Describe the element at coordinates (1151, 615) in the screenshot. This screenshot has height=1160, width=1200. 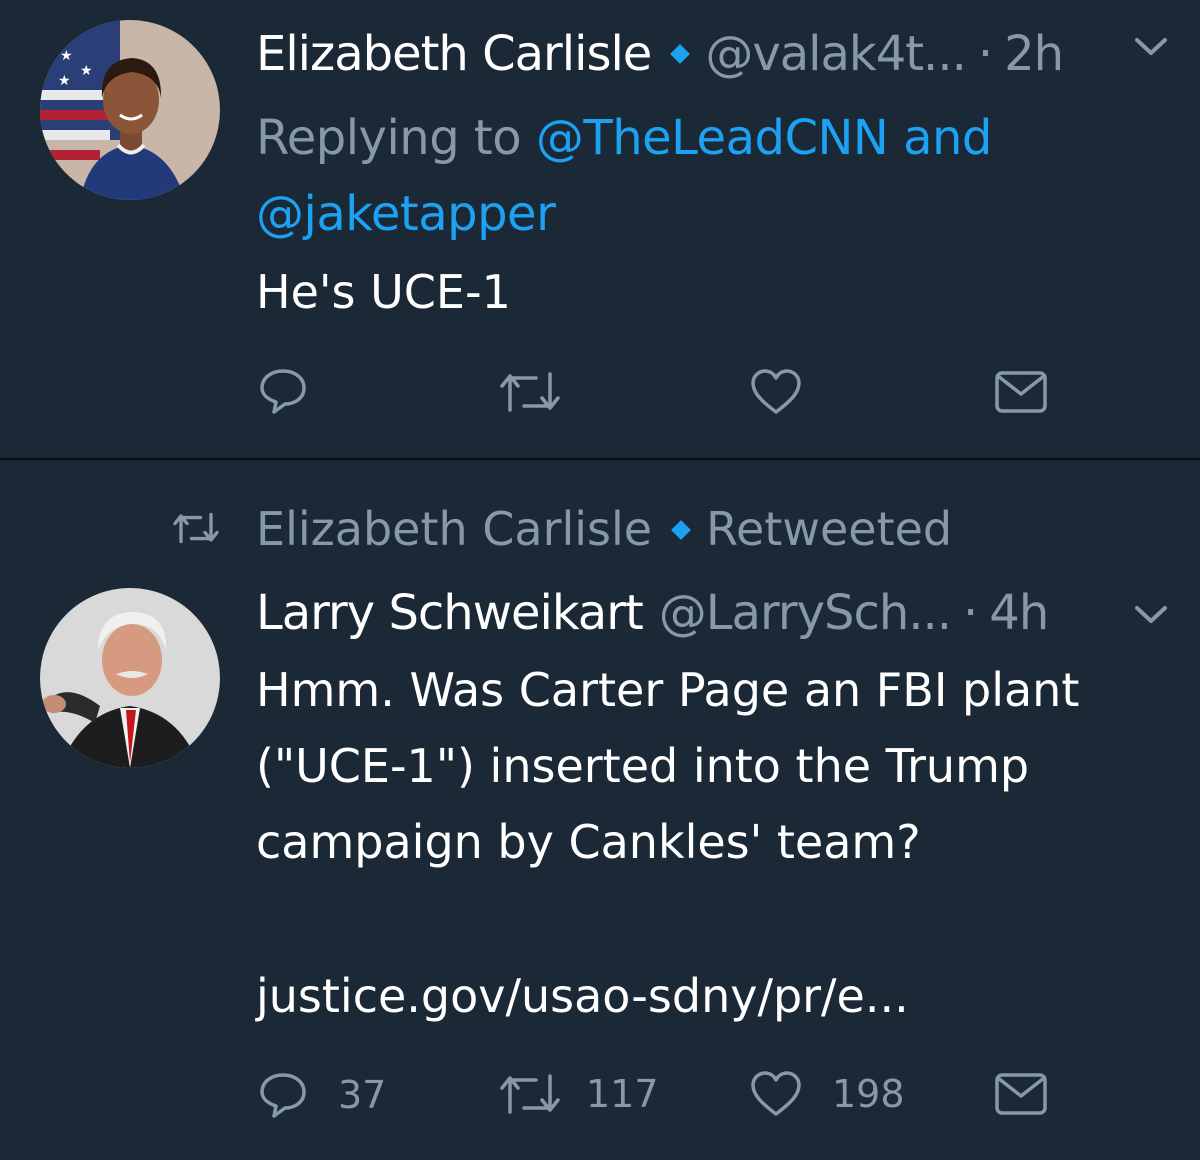
I see `chevron-down-icon` at that location.